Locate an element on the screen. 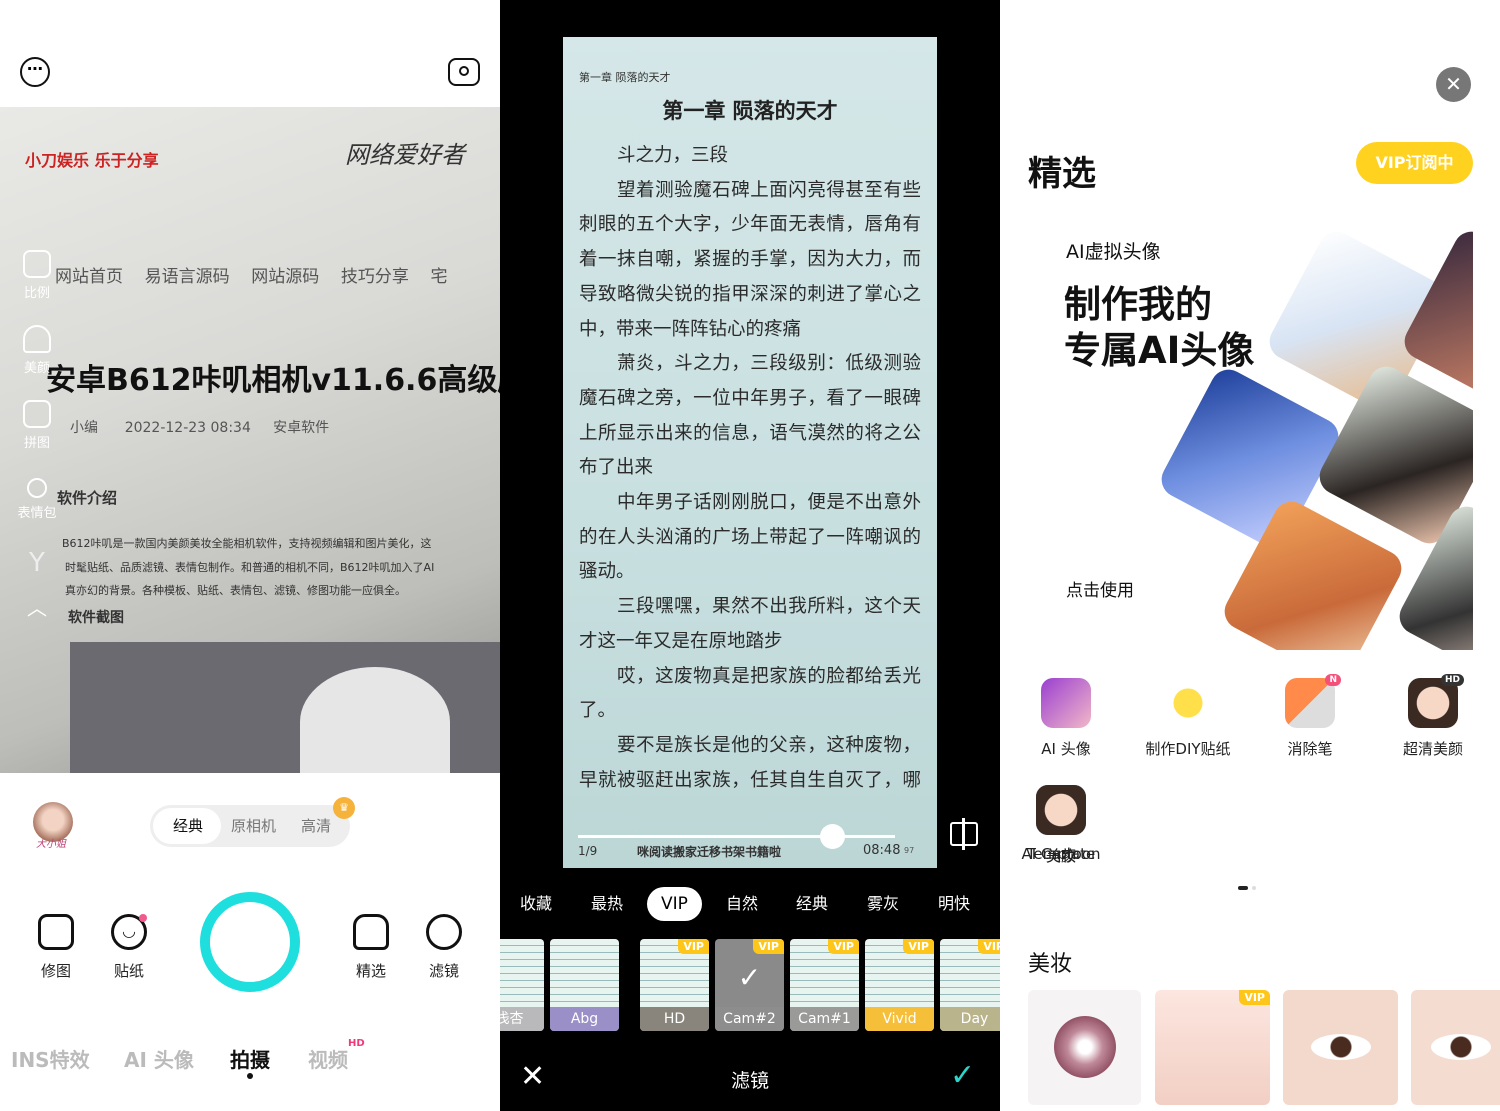  filter-thumbnail: VIP Vivid is located at coordinates (899, 985).